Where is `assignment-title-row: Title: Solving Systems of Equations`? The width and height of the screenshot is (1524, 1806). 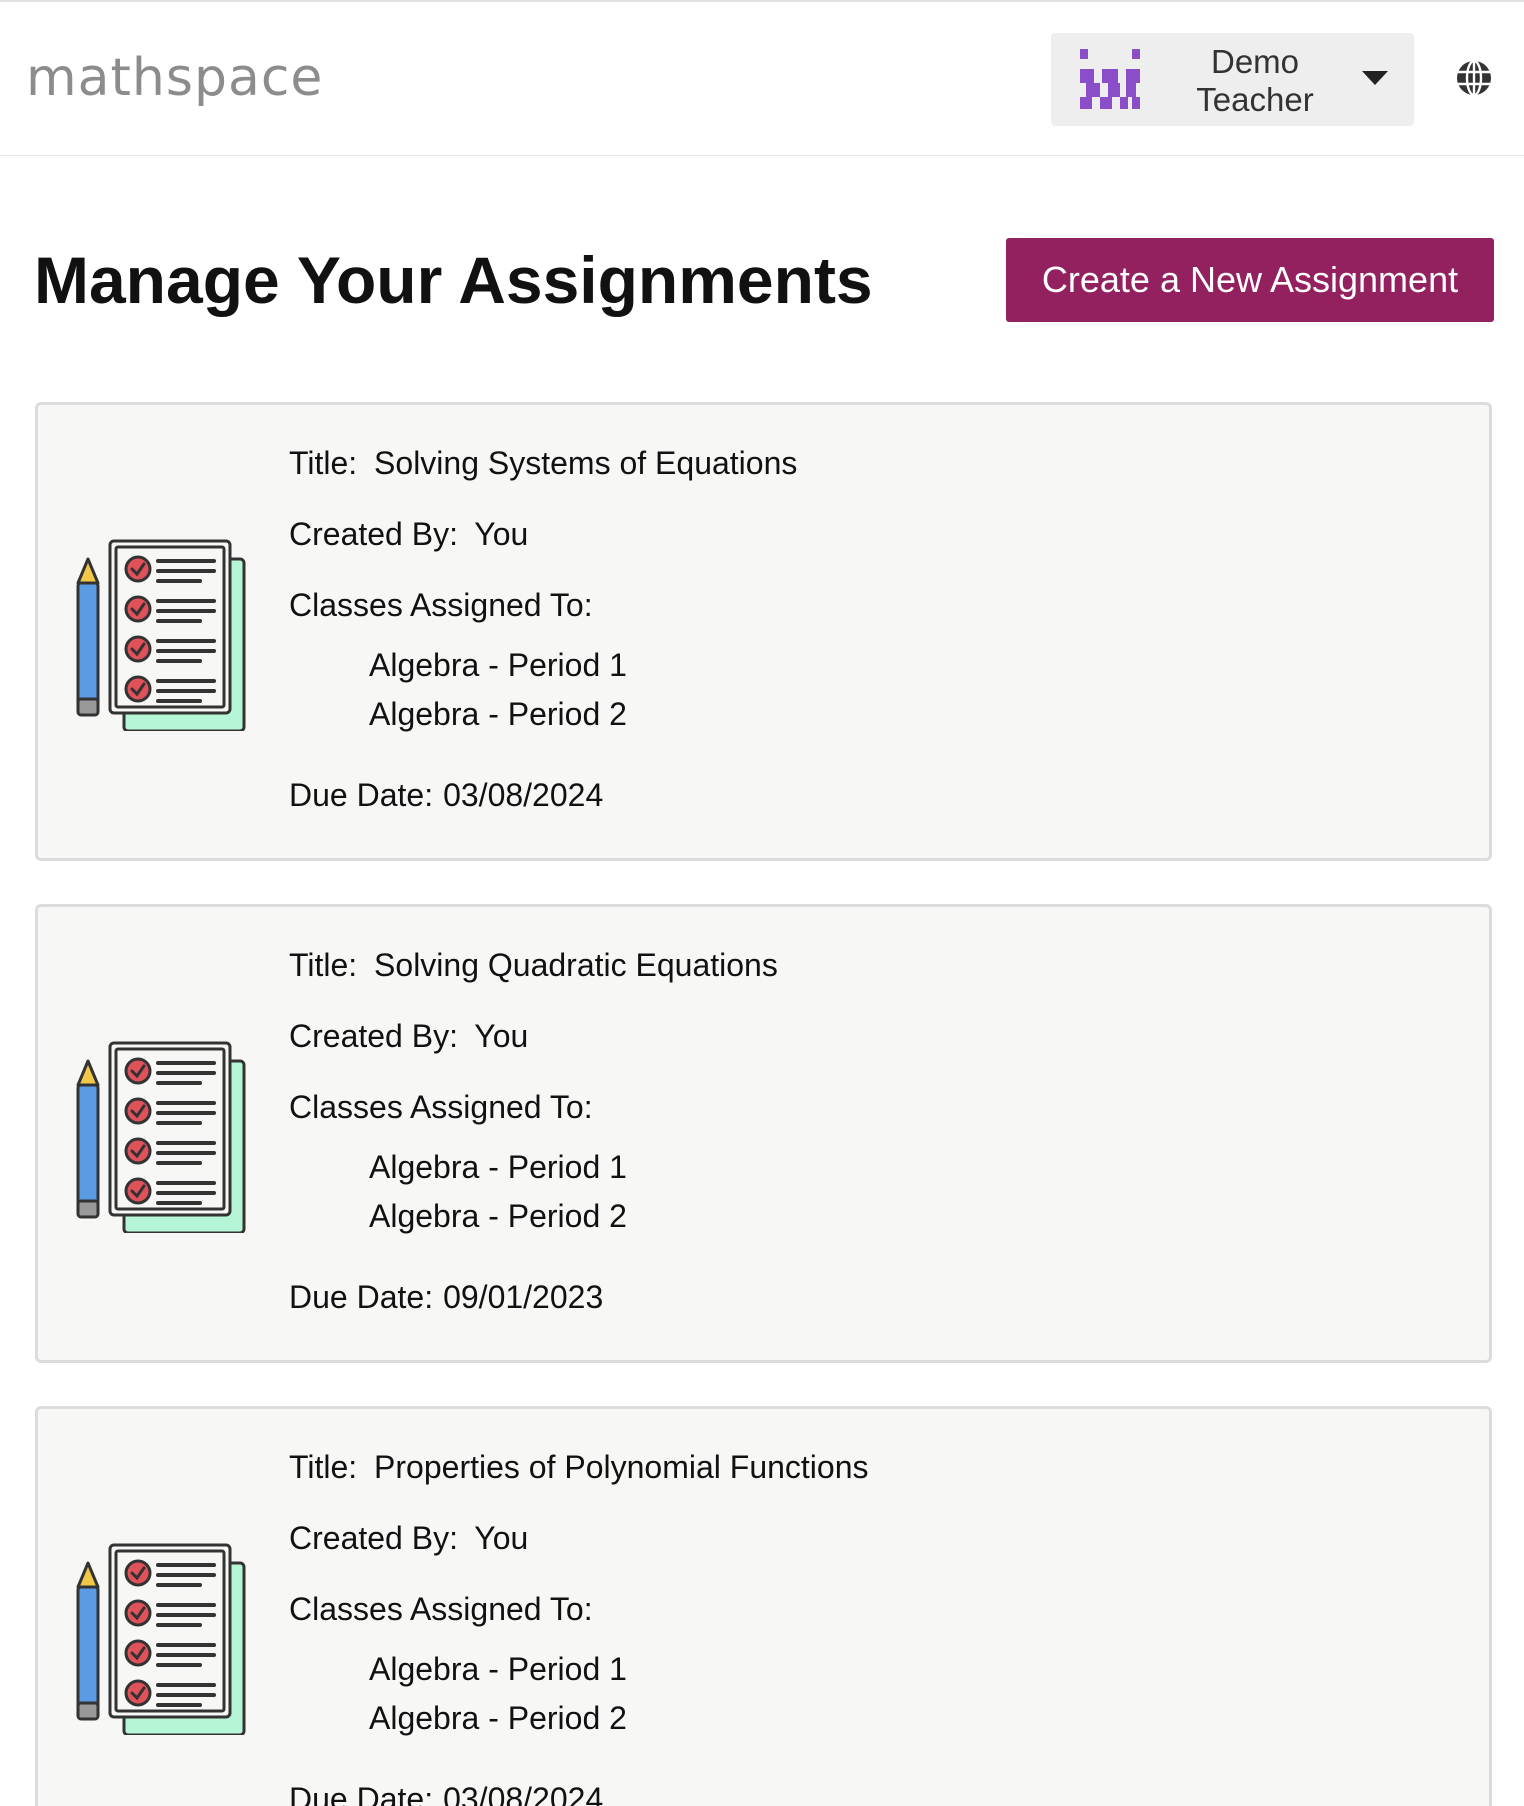 assignment-title-row: Title: Solving Systems of Equations is located at coordinates (543, 463).